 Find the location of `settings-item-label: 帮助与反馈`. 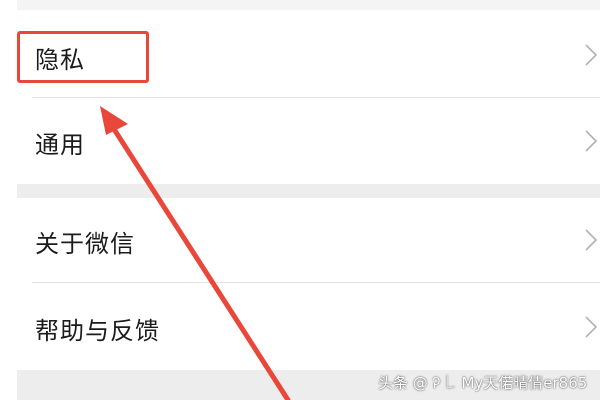

settings-item-label: 帮助与反馈 is located at coordinates (97, 331).